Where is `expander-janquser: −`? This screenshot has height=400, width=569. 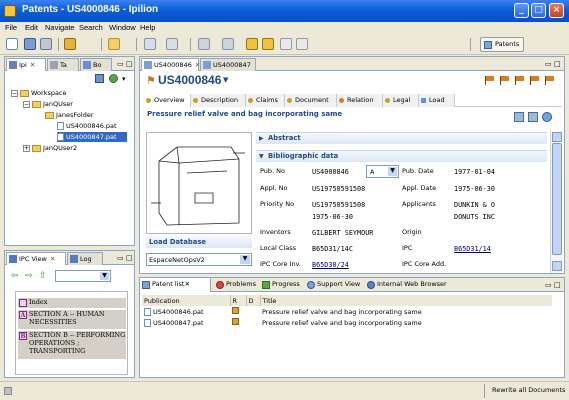
expander-janquser: − is located at coordinates (26, 104).